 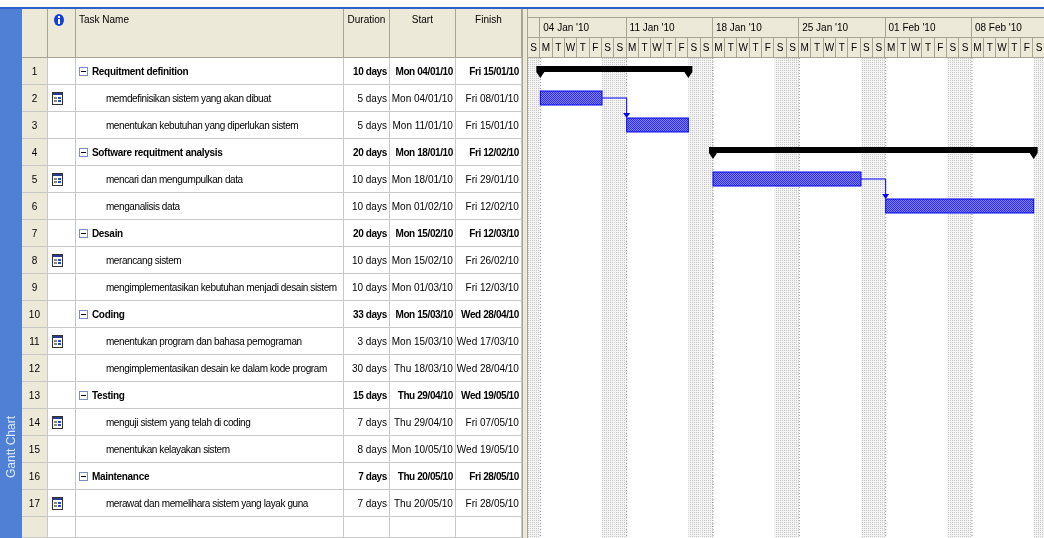 What do you see at coordinates (669, 27) in the screenshot?
I see `week-label: 11 Jan '10` at bounding box center [669, 27].